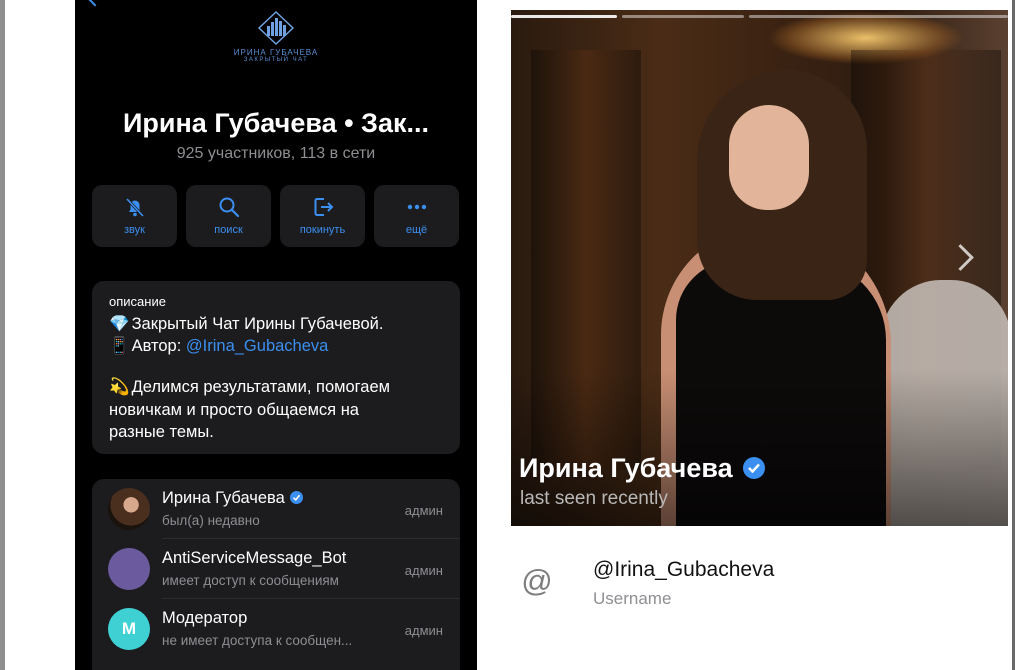  Describe the element at coordinates (205, 618) in the screenshot. I see `member-name: Модератор` at that location.